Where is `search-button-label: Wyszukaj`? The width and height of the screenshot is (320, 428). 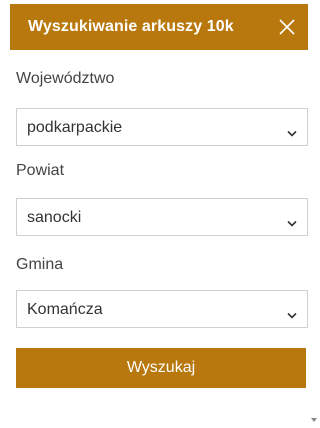
search-button-label: Wyszukaj is located at coordinates (161, 367).